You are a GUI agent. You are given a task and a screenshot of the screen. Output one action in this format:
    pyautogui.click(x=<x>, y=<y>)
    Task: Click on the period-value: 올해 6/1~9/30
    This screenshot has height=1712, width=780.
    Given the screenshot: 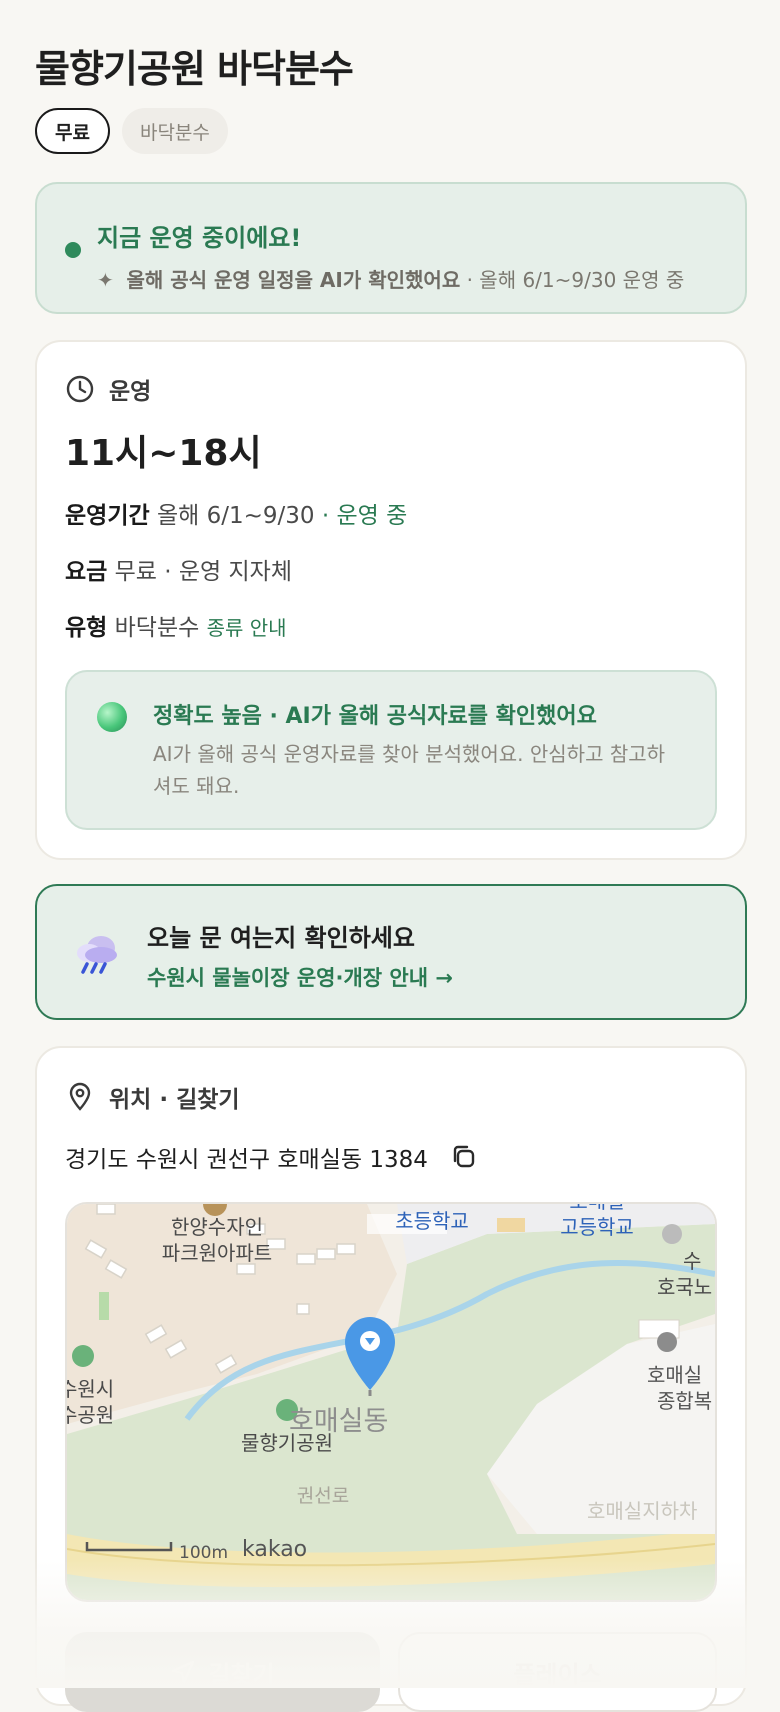 What is the action you would take?
    pyautogui.click(x=235, y=516)
    